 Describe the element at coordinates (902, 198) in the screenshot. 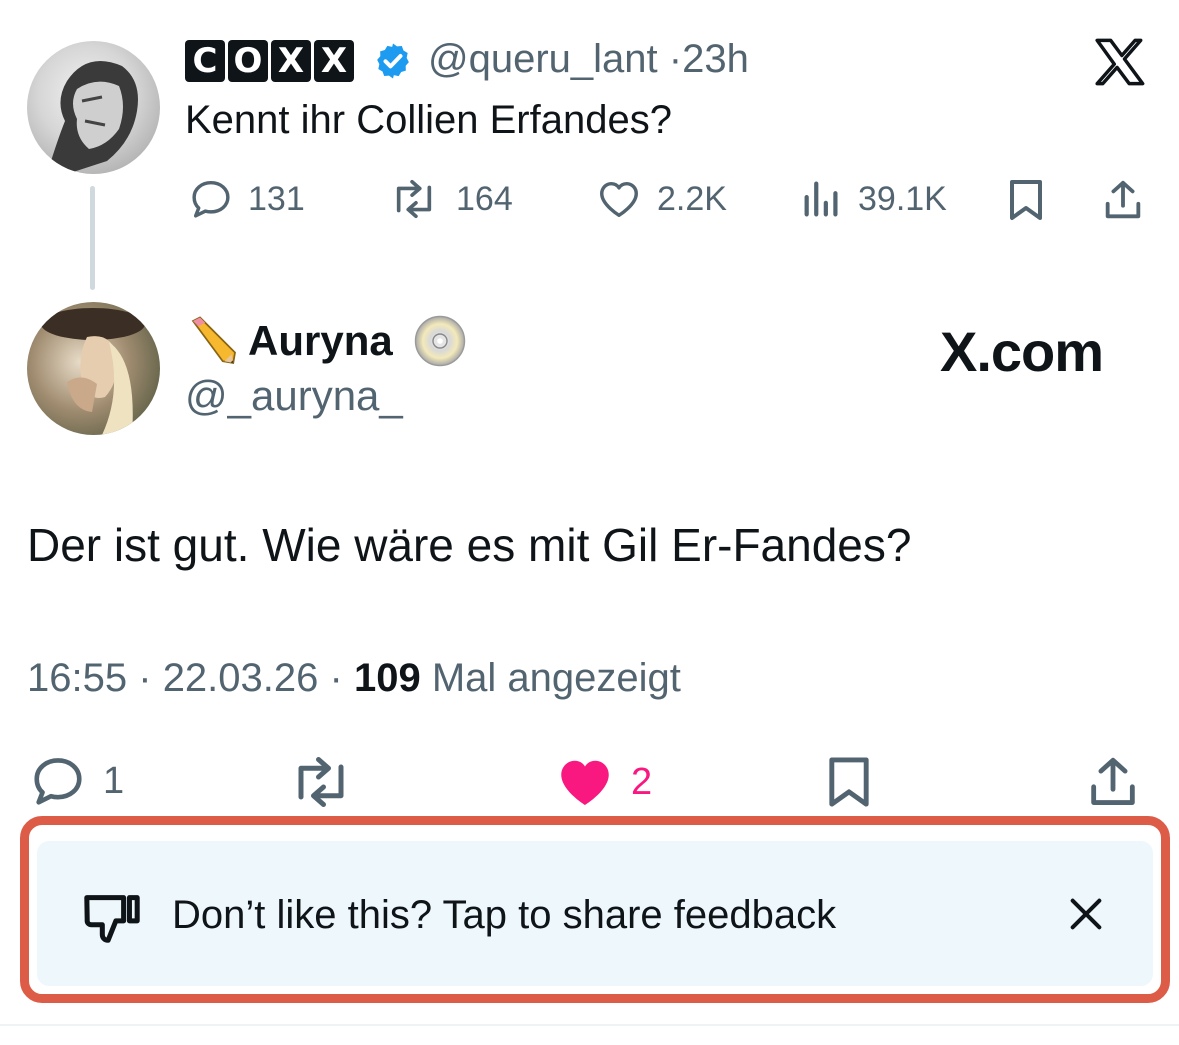

I see `view-count: 39.1K` at that location.